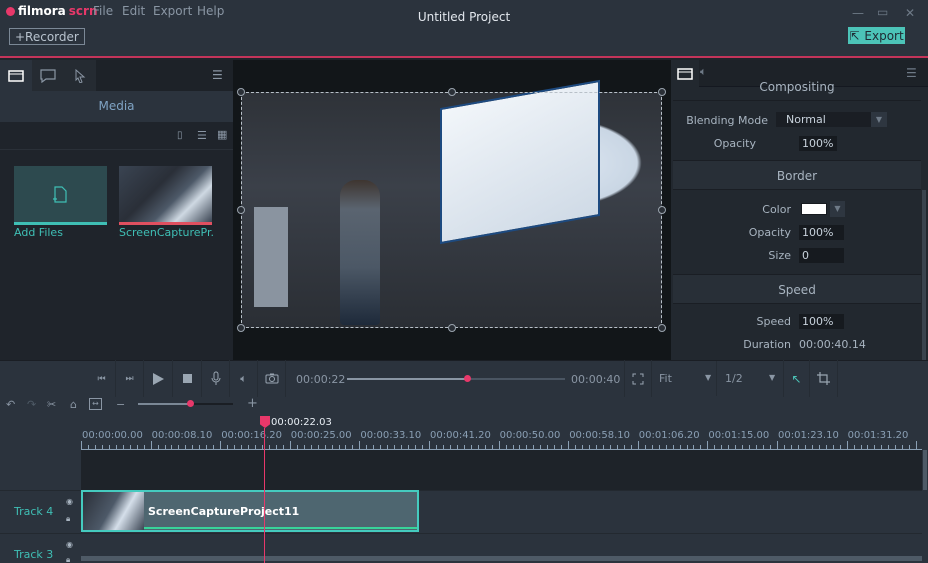 The image size is (928, 563). What do you see at coordinates (47, 36) in the screenshot?
I see `recorder-button: +Recorder` at bounding box center [47, 36].